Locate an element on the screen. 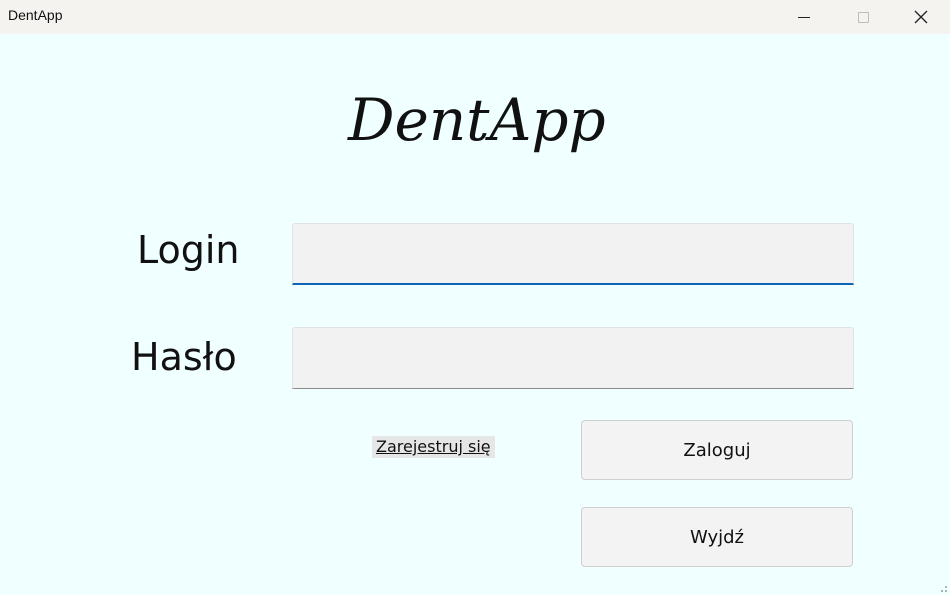  minimize-icon is located at coordinates (804, 17).